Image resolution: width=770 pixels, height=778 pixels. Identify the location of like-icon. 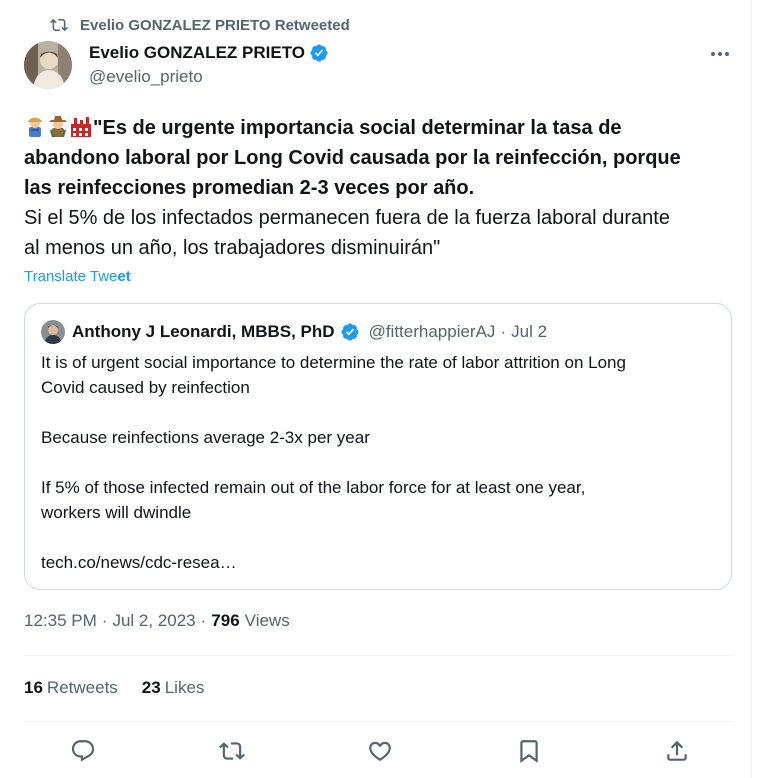
(380, 751).